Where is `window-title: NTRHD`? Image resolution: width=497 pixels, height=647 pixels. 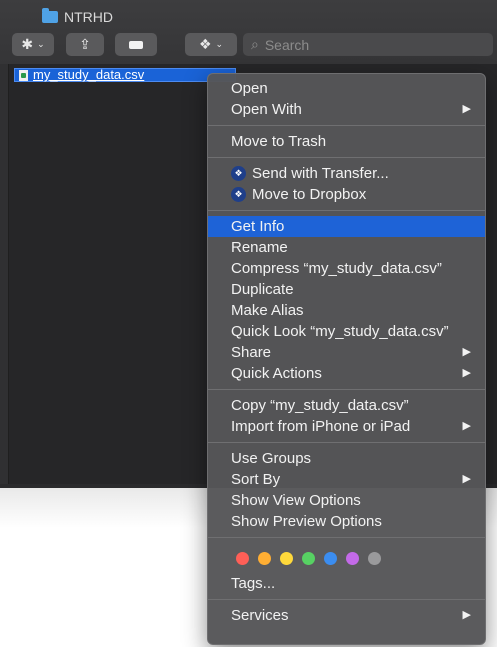 window-title: NTRHD is located at coordinates (77, 16).